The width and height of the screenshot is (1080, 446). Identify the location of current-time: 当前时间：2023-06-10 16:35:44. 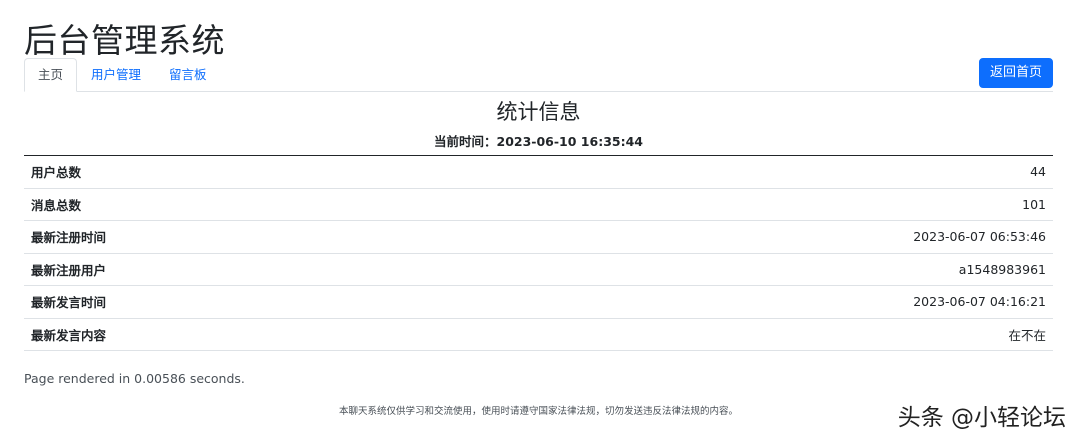
(538, 140).